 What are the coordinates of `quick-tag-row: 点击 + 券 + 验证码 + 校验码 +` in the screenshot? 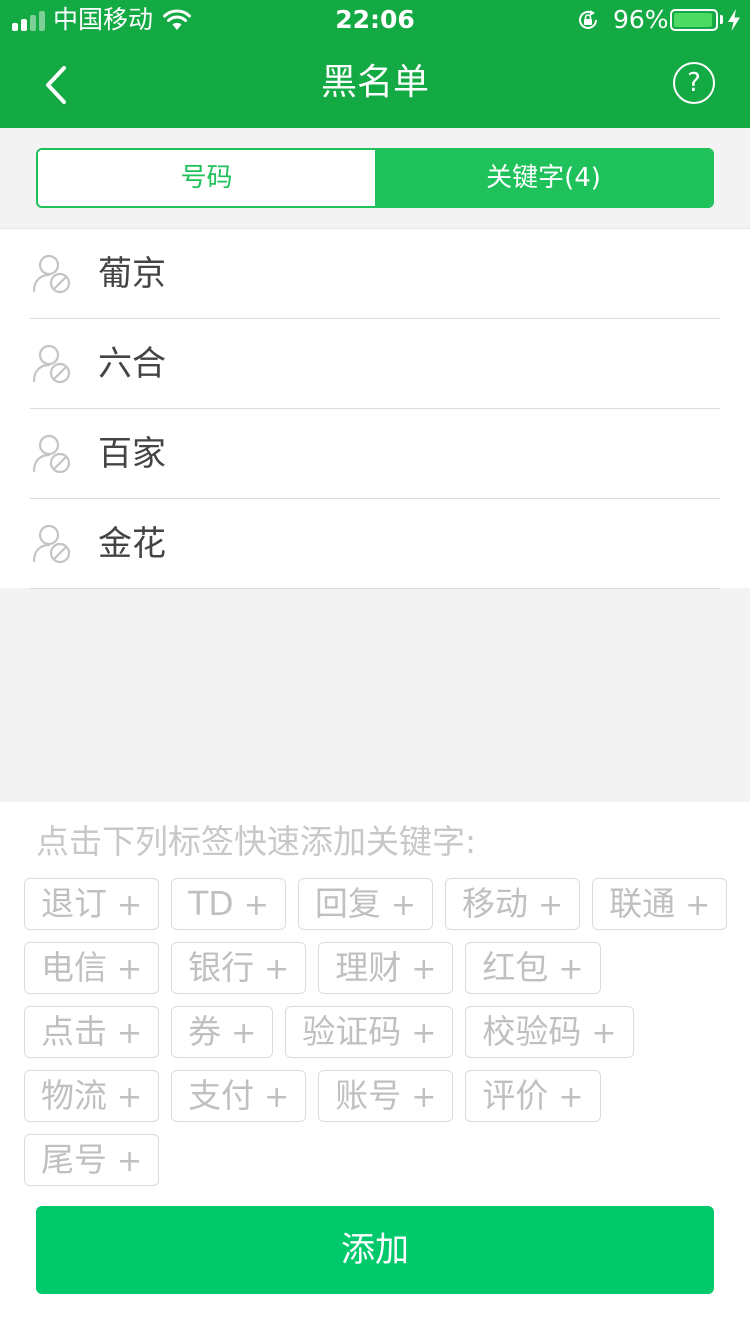 It's located at (379, 1032).